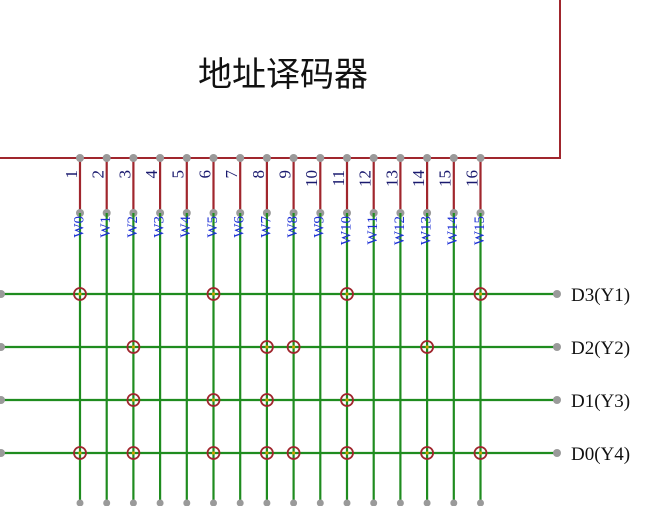  Describe the element at coordinates (124, 174) in the screenshot. I see `pin-number: 3` at that location.